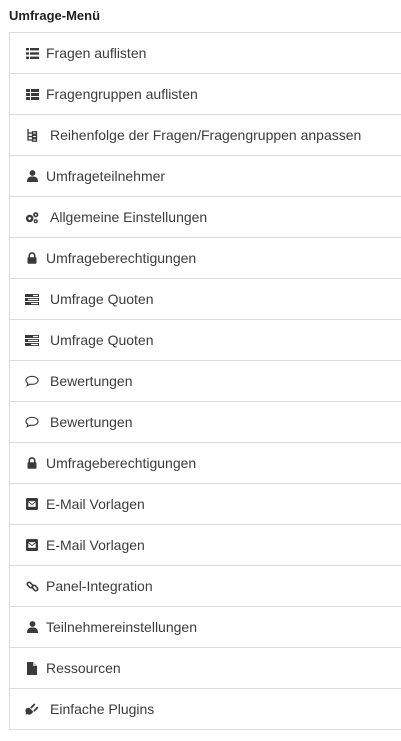 Image resolution: width=401 pixels, height=741 pixels. Describe the element at coordinates (205, 627) in the screenshot. I see `menu-item-participant-settings: Teilnehmereinstellungen` at that location.